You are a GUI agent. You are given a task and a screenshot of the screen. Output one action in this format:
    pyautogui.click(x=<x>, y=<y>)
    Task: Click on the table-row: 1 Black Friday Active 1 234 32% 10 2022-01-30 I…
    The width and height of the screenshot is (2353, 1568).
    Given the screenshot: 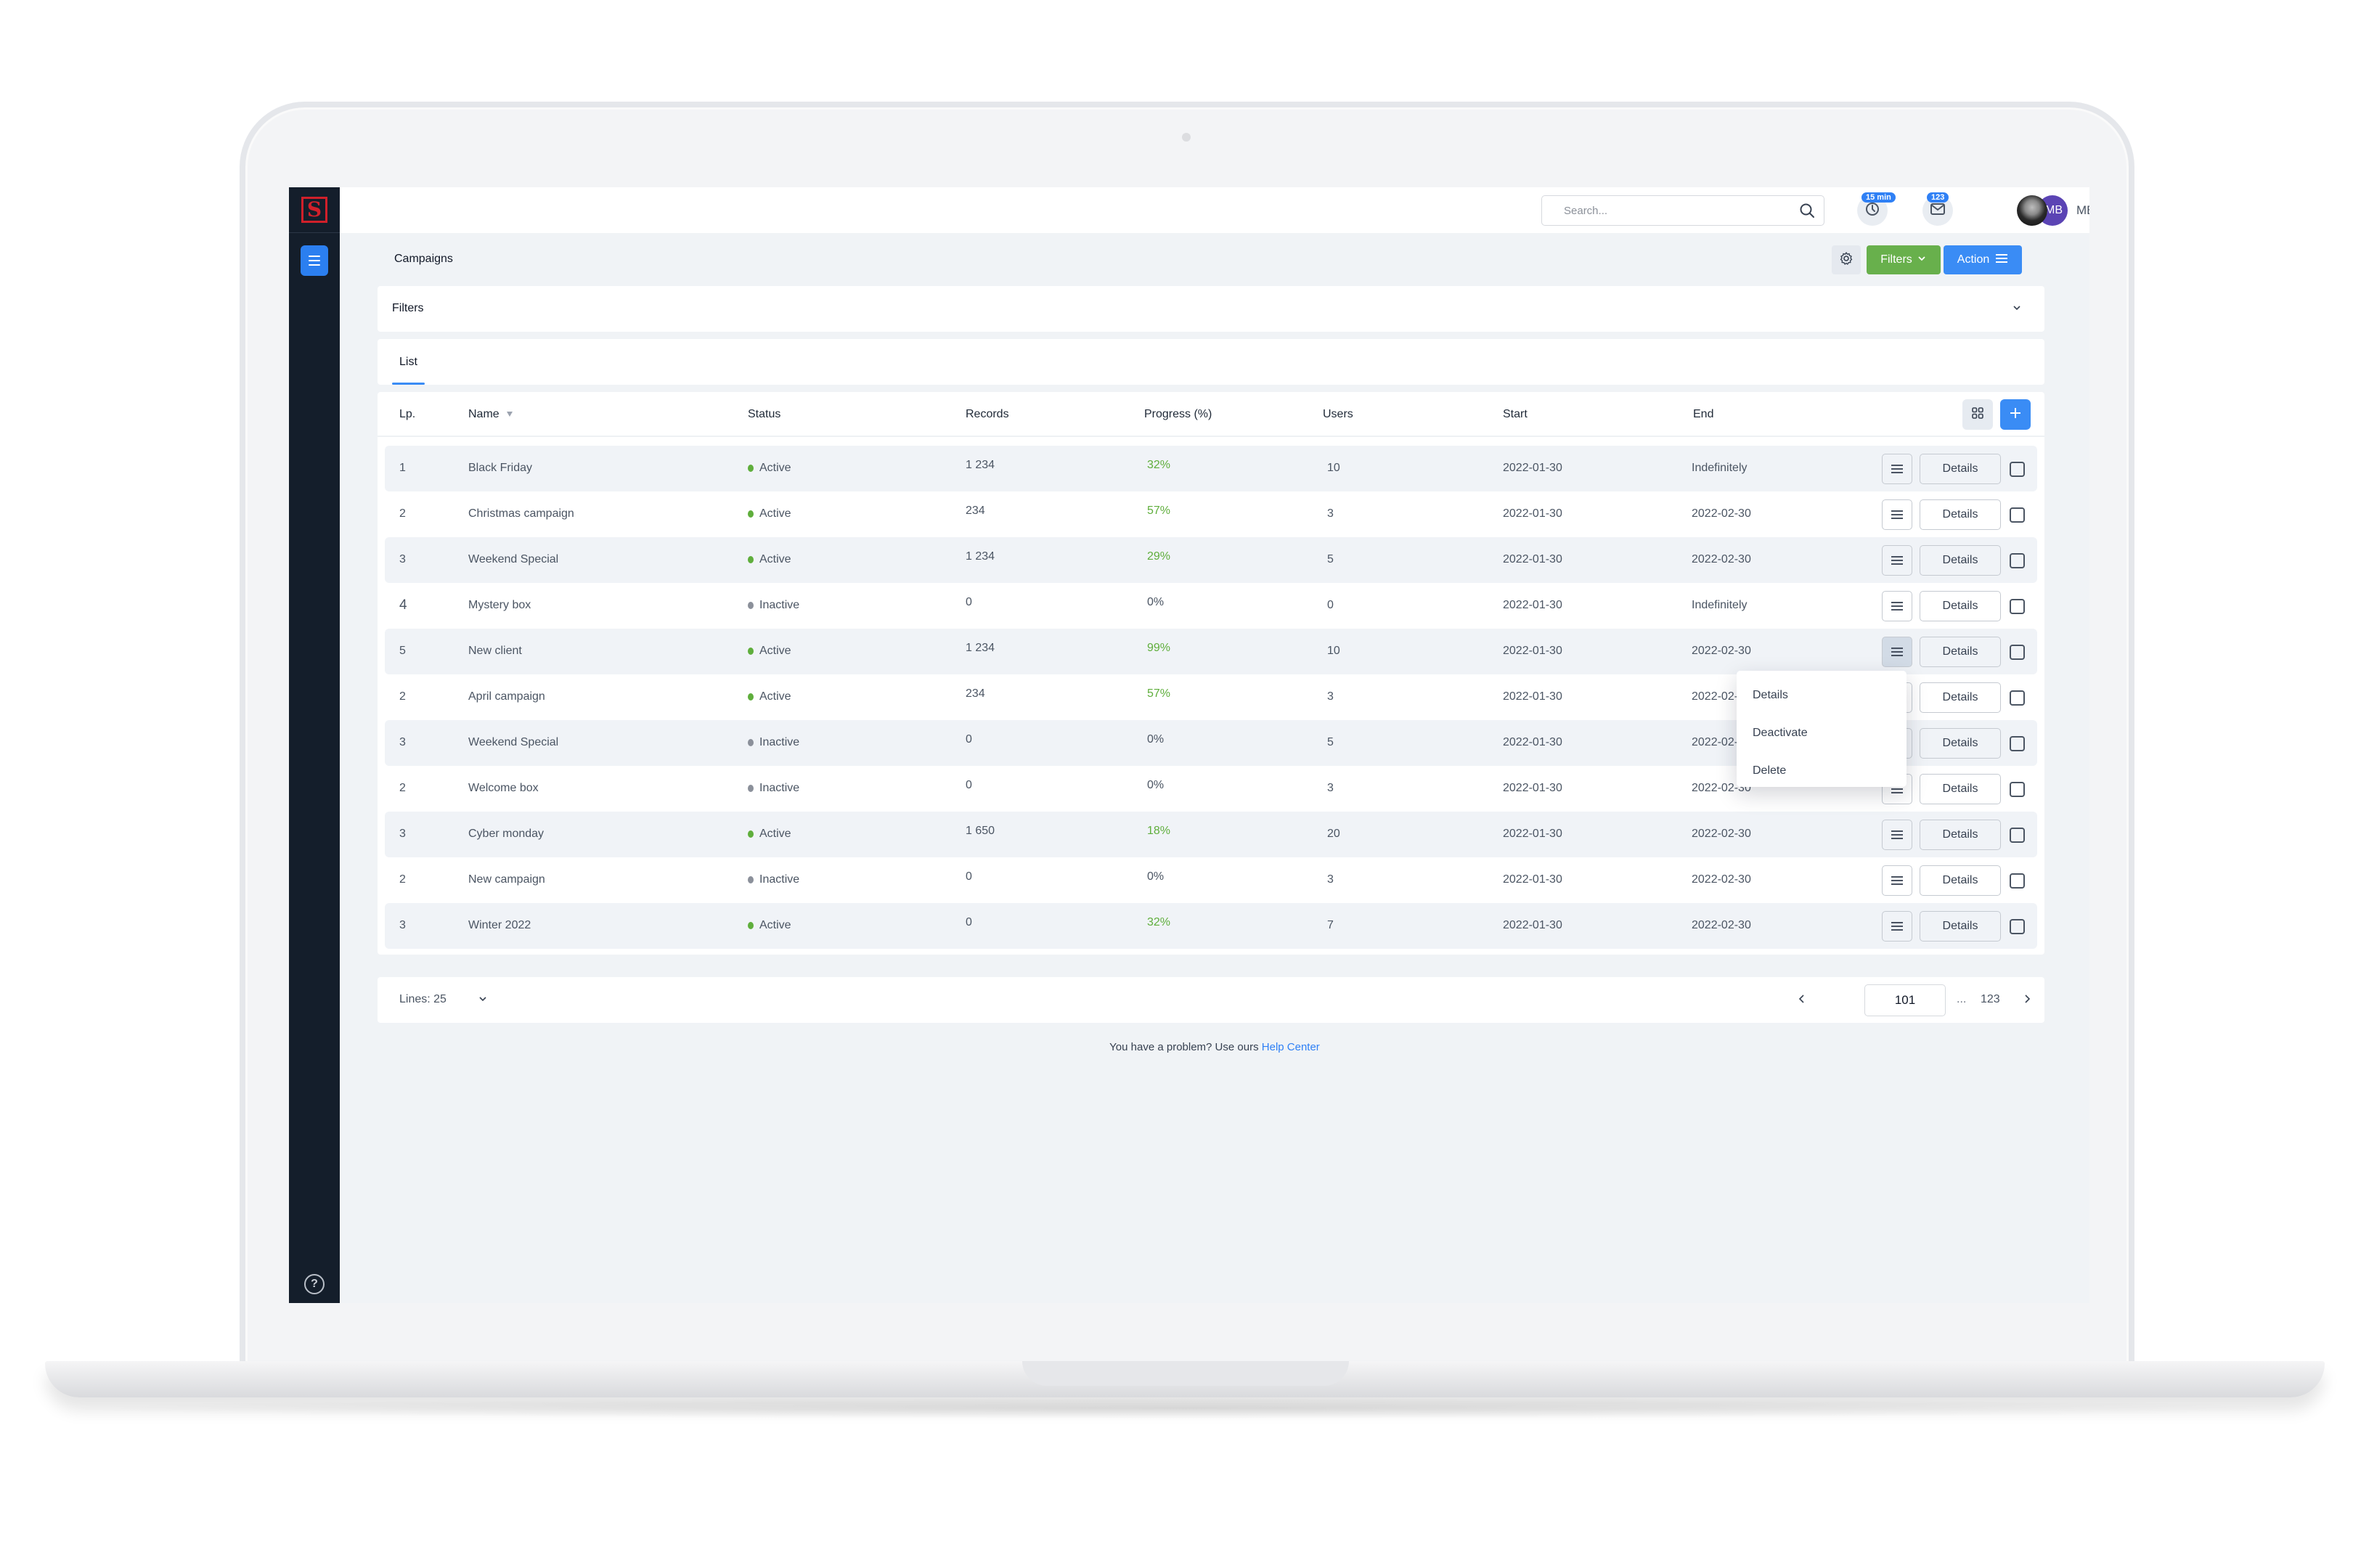 What is the action you would take?
    pyautogui.click(x=1211, y=469)
    